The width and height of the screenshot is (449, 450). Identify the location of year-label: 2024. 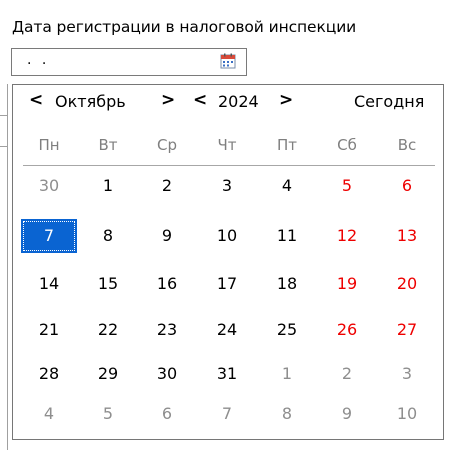
(238, 101).